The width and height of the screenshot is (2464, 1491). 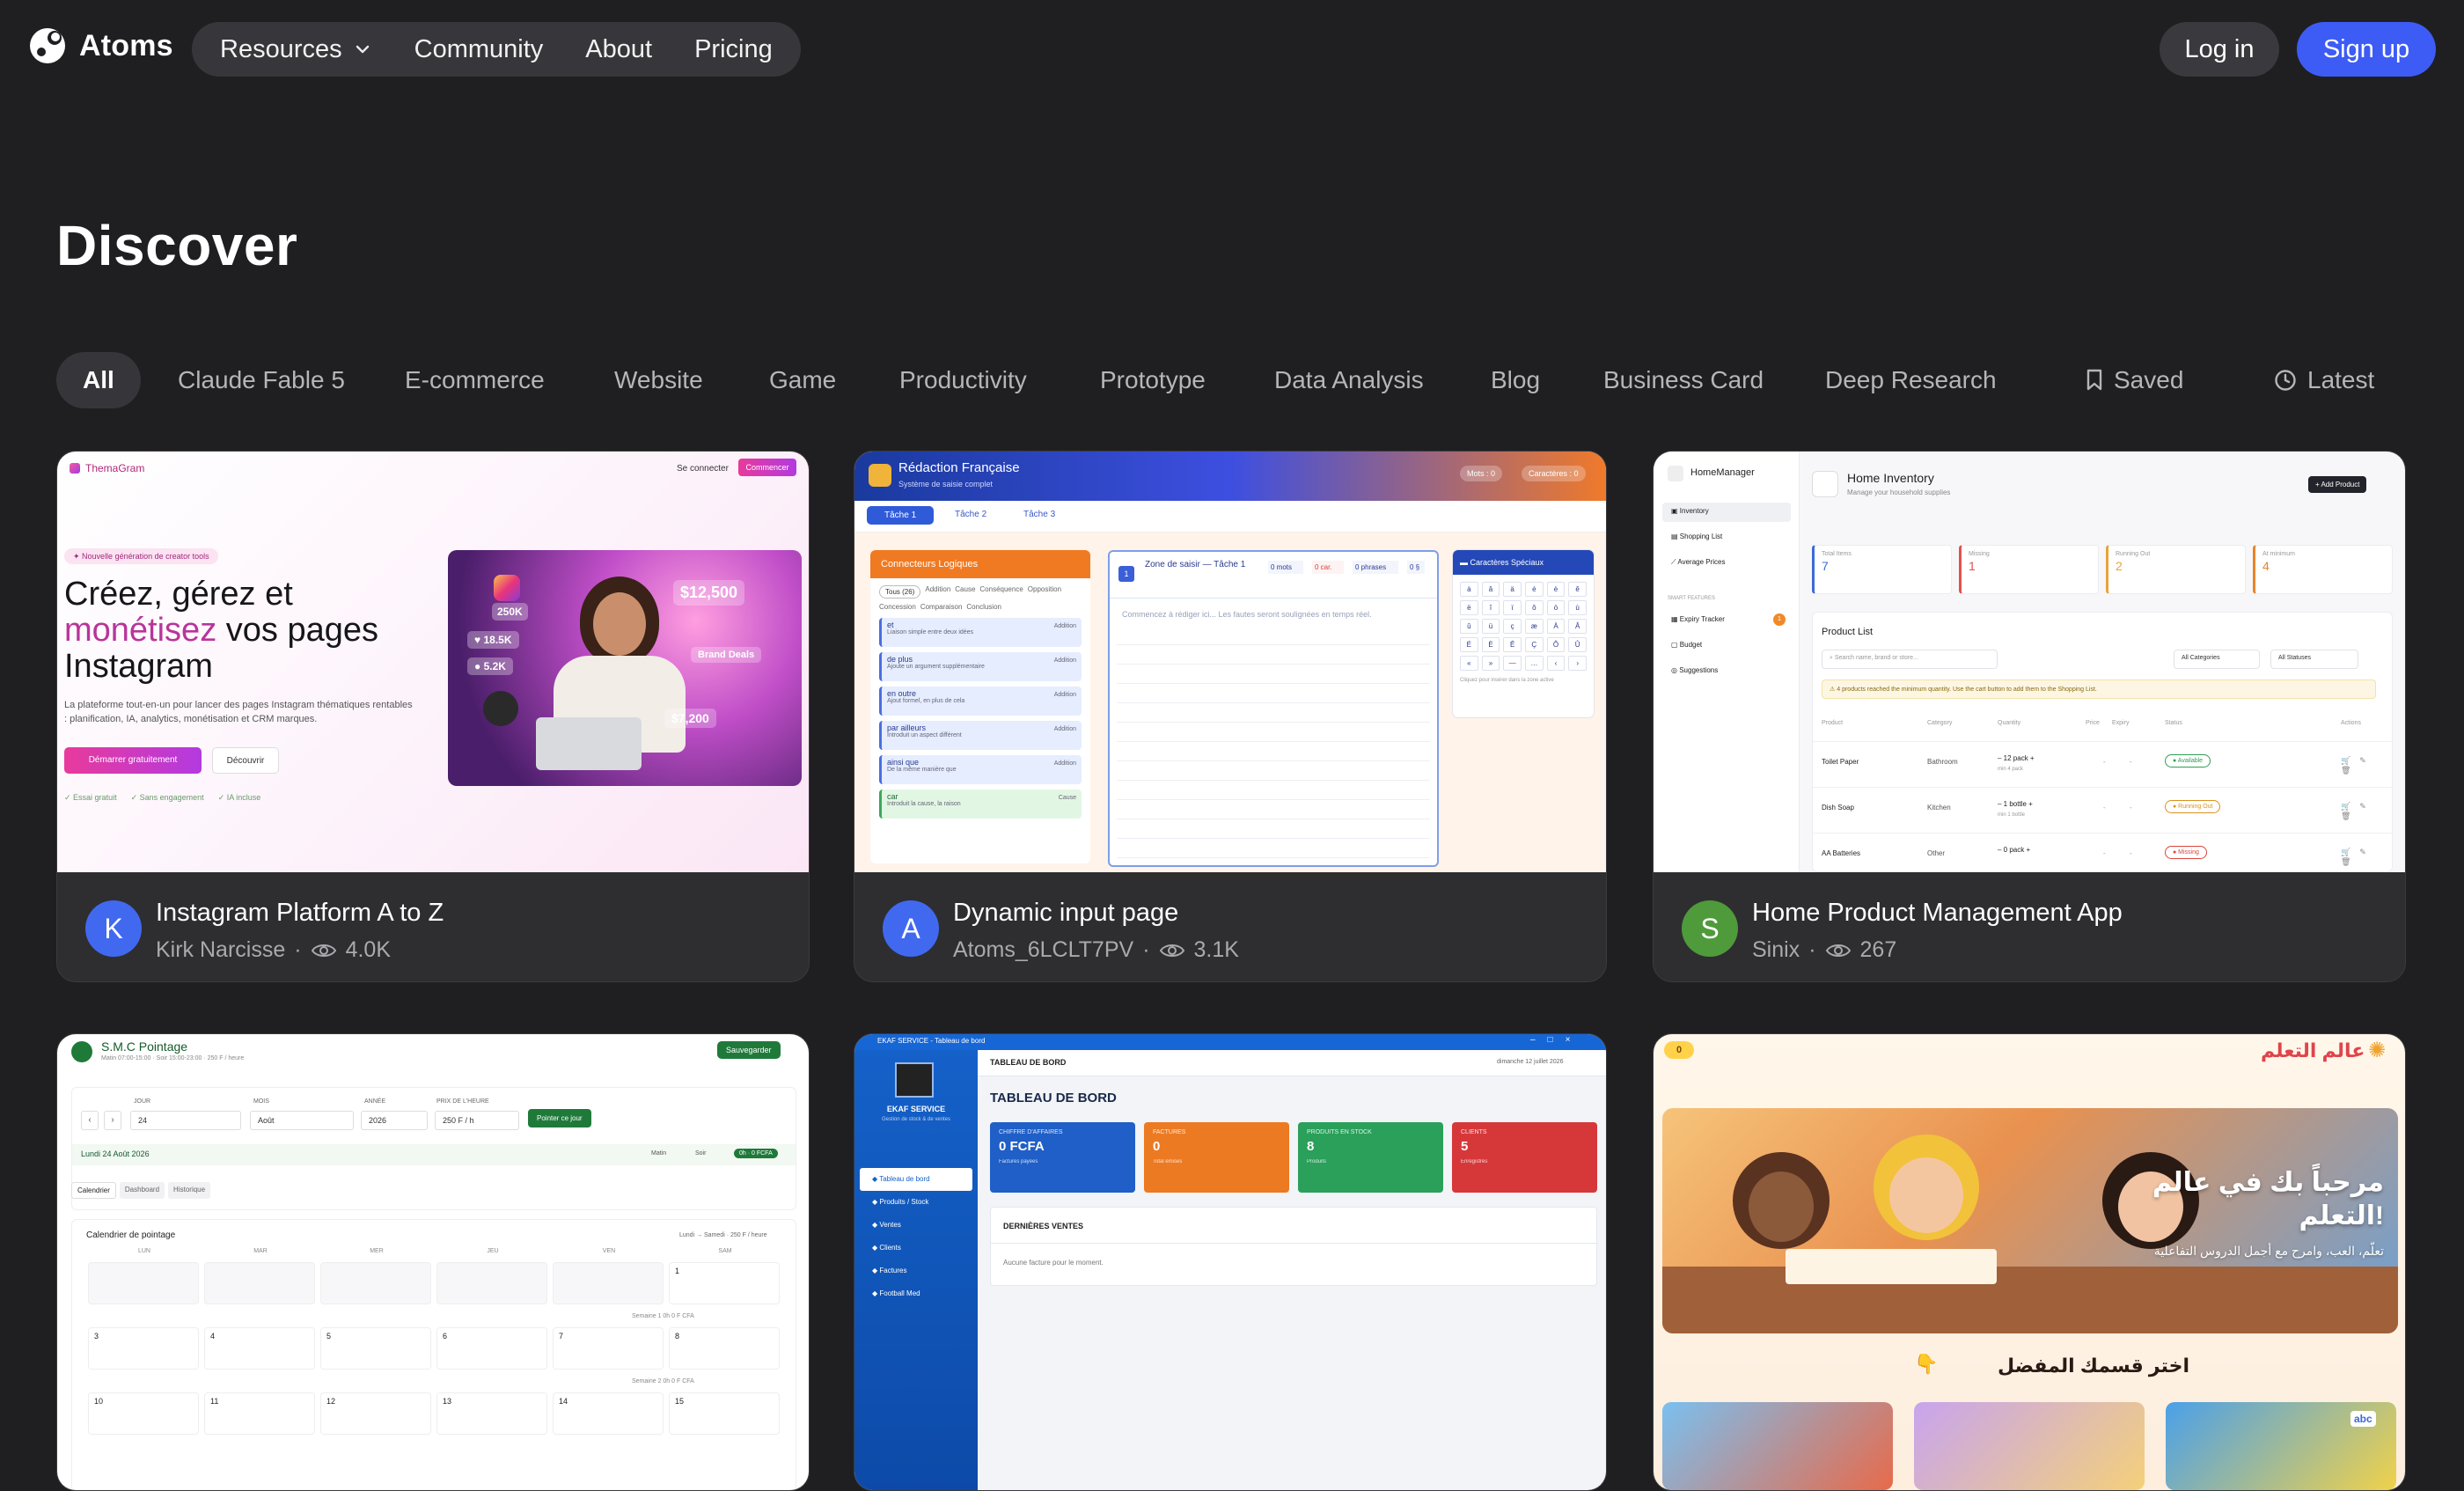 I want to click on pt-day-select: 24, so click(x=186, y=1120).